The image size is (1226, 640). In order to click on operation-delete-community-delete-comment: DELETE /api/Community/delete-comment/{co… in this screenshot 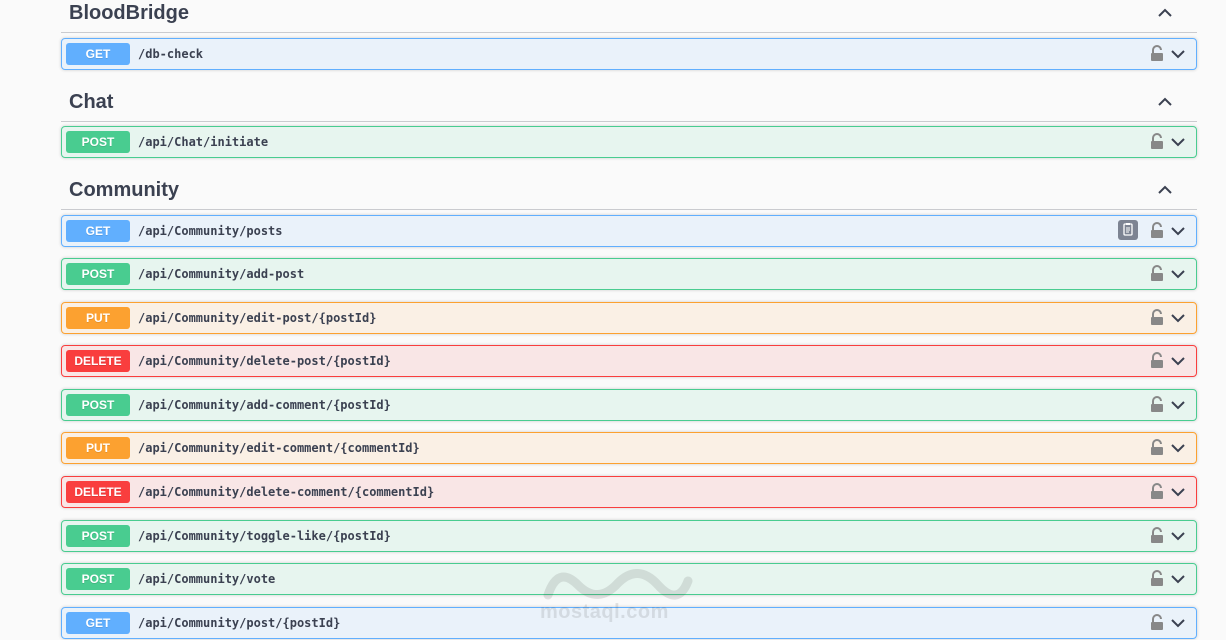, I will do `click(629, 492)`.